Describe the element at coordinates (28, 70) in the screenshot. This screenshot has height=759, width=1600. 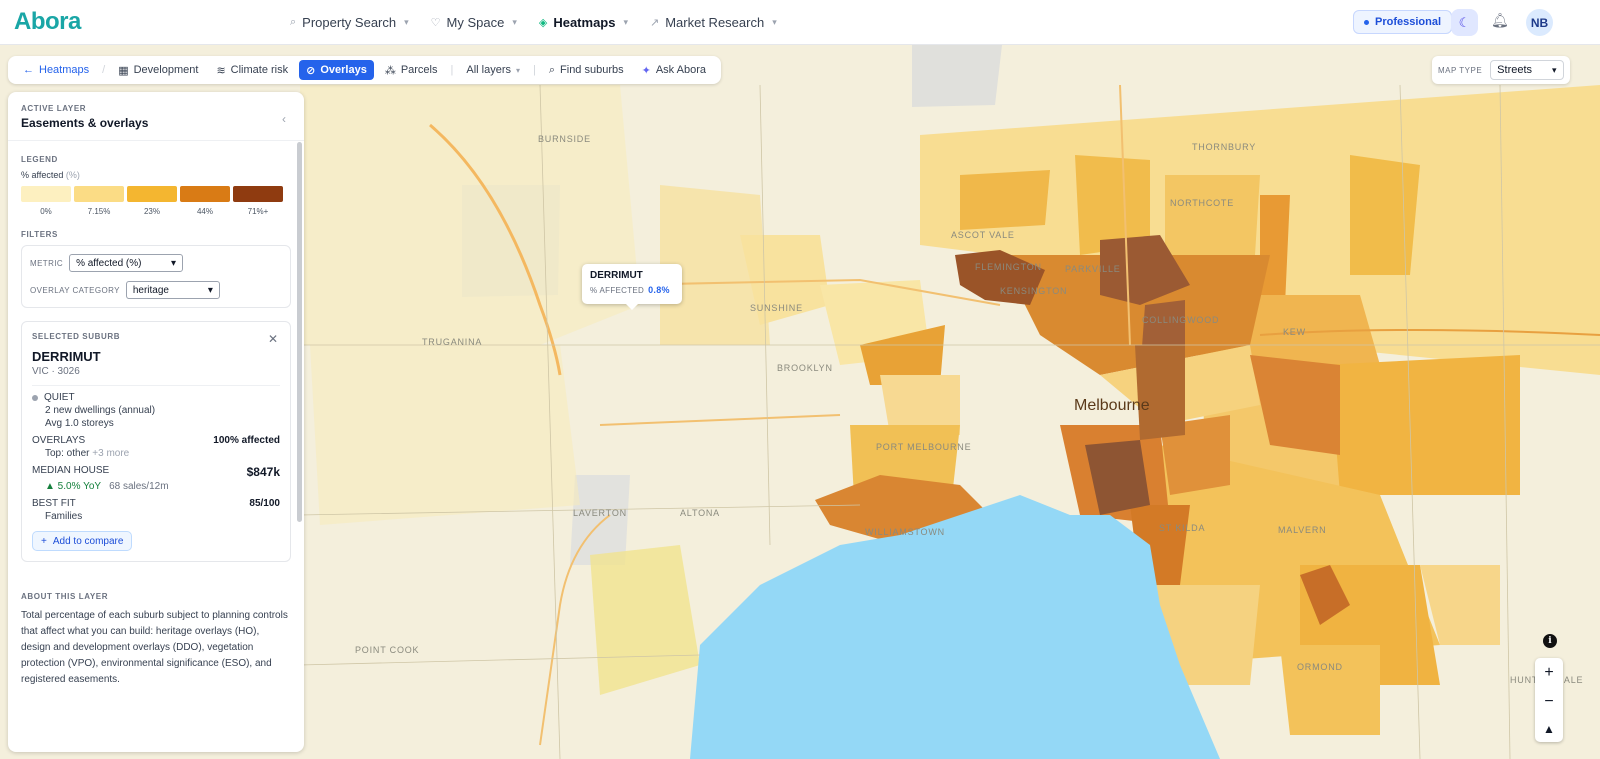
I see `arrow-left-icon: ←` at that location.